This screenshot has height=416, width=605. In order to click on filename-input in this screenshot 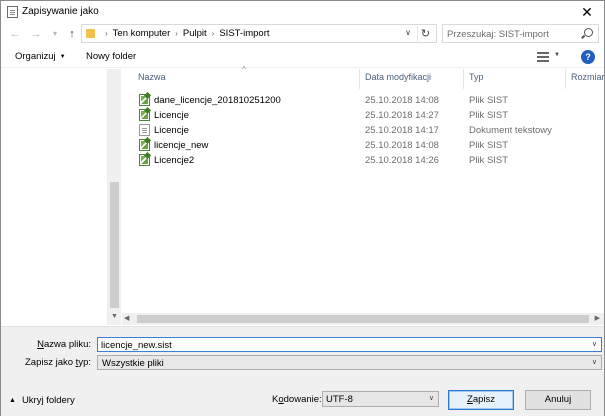, I will do `click(341, 345)`.